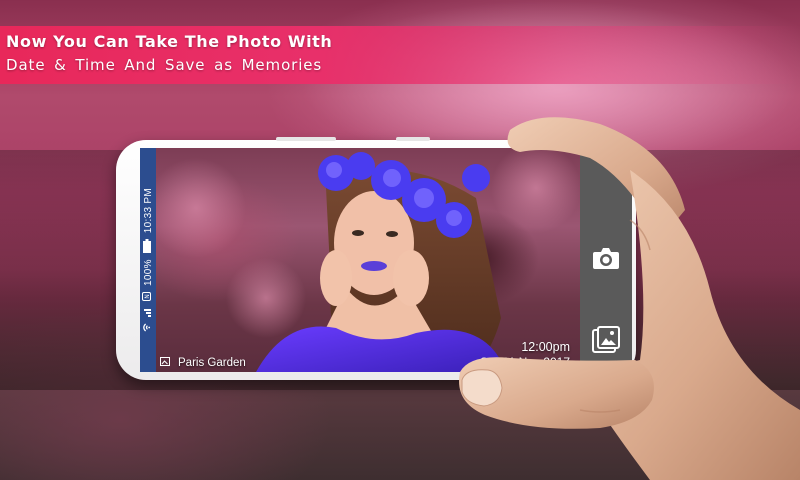  I want to click on banner-headline: Now You Can Take The Photo With, so click(169, 41).